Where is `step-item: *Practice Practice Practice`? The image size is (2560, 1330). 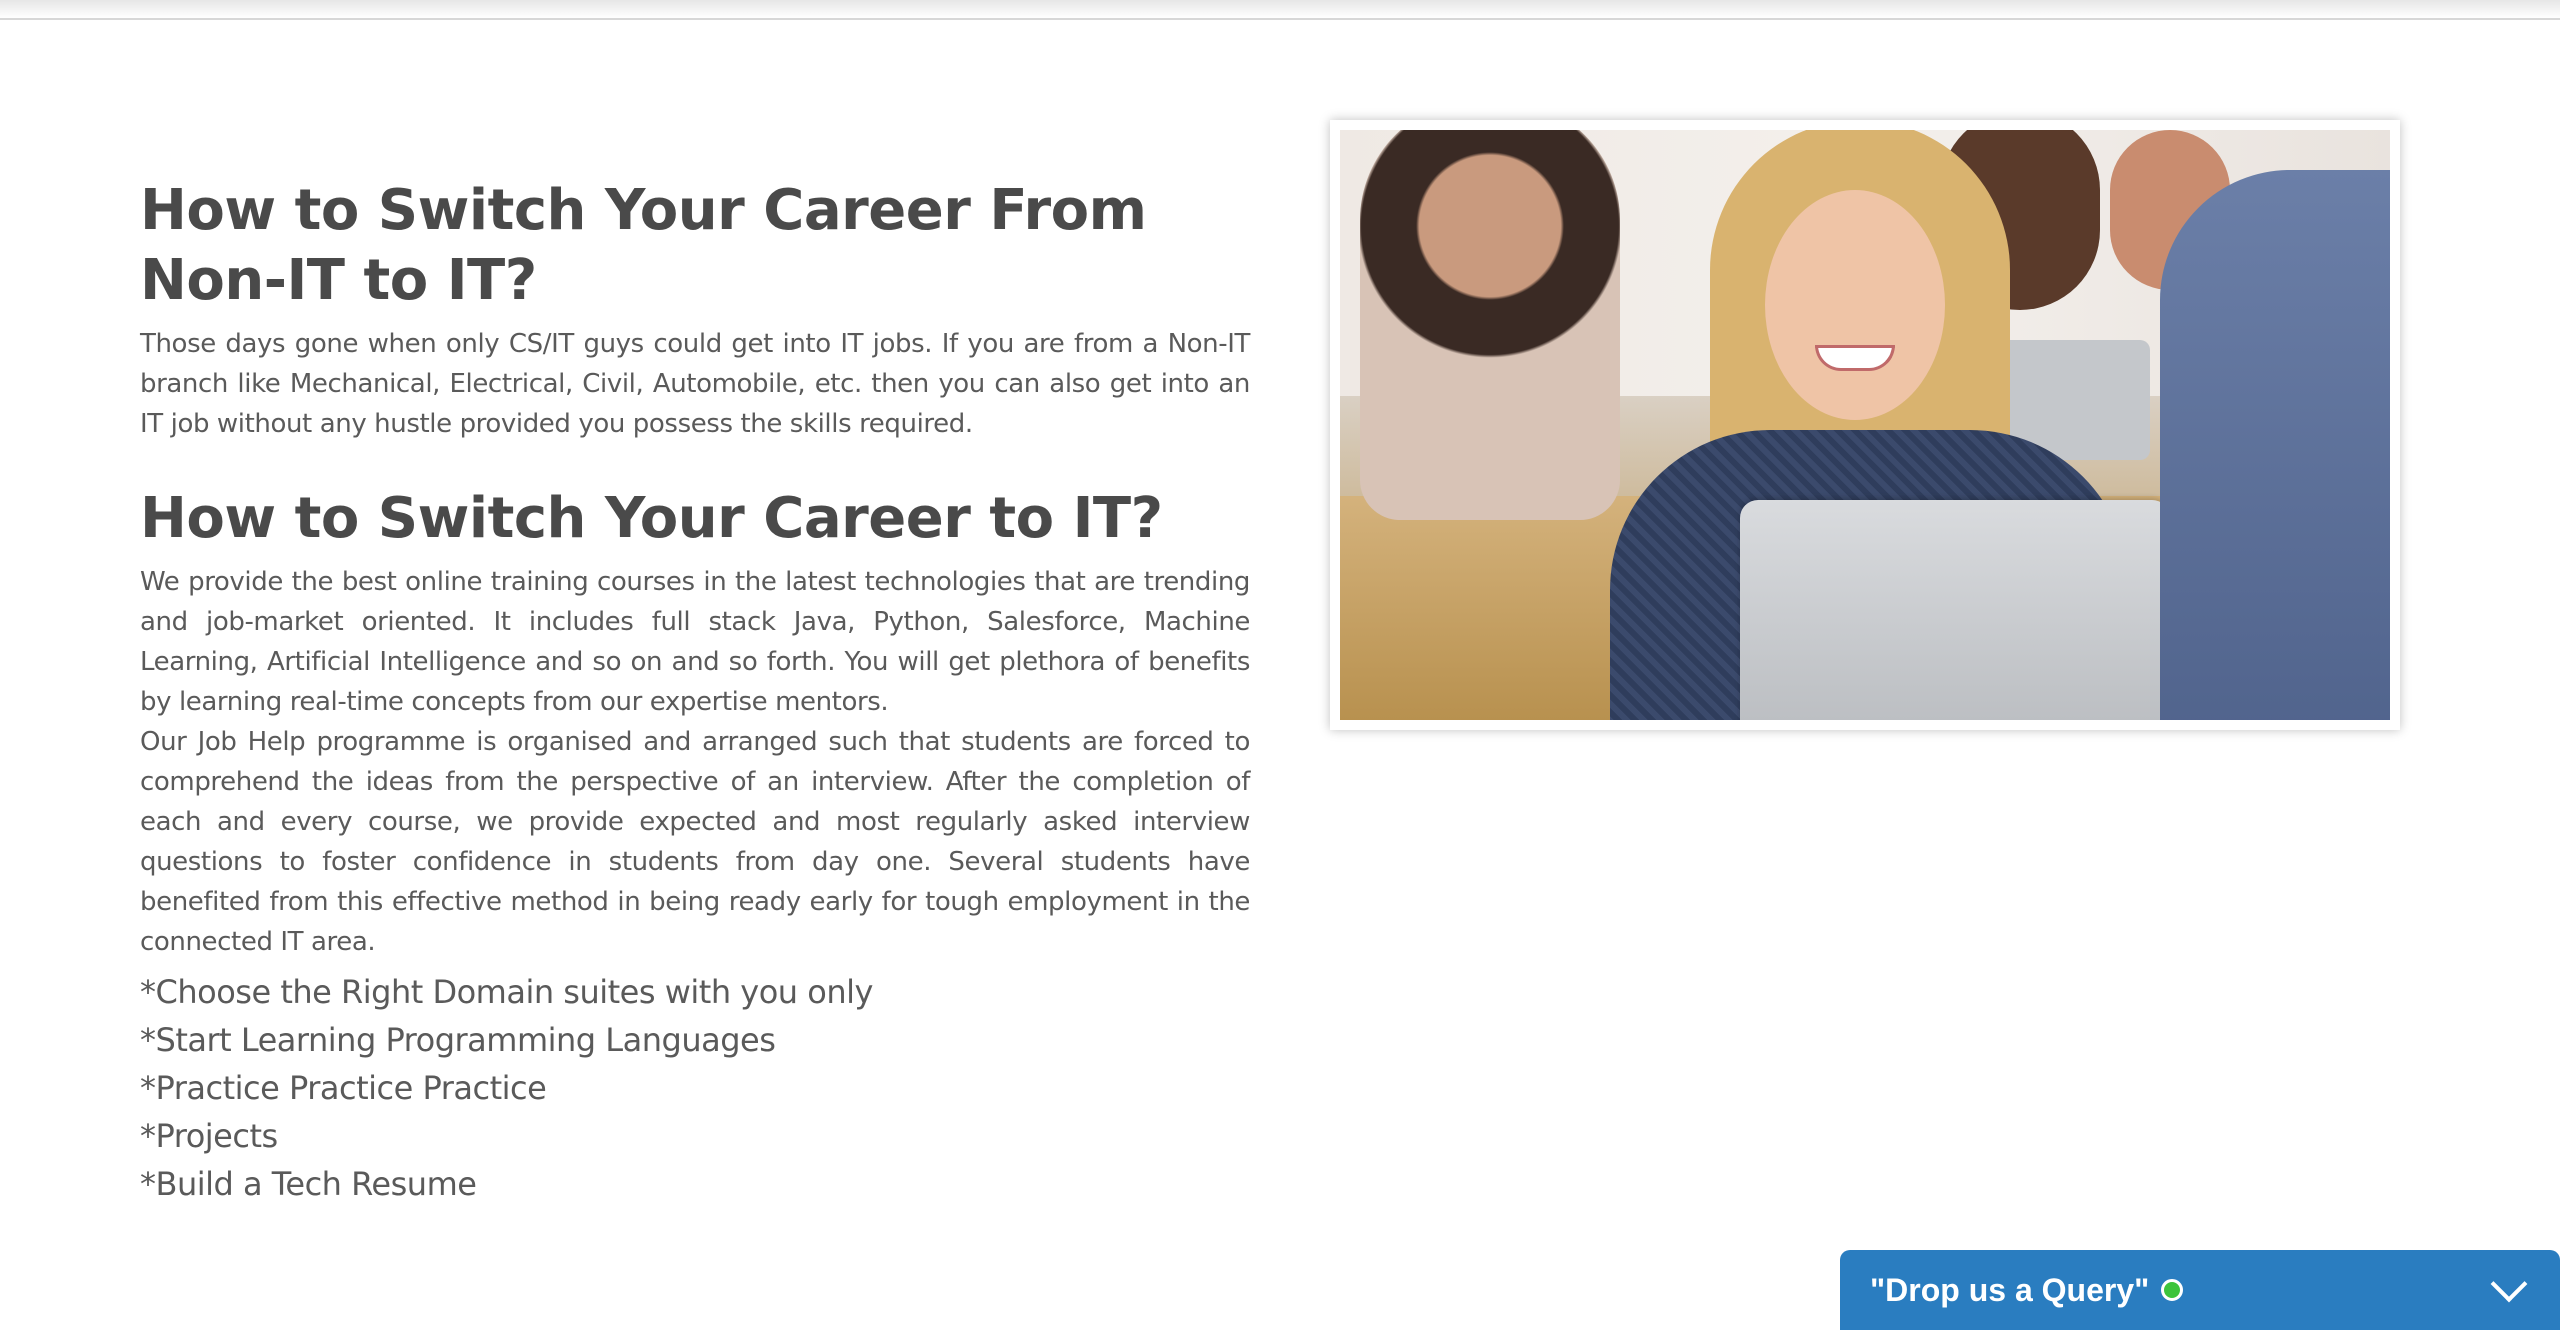
step-item: *Practice Practice Practice is located at coordinates (343, 1088).